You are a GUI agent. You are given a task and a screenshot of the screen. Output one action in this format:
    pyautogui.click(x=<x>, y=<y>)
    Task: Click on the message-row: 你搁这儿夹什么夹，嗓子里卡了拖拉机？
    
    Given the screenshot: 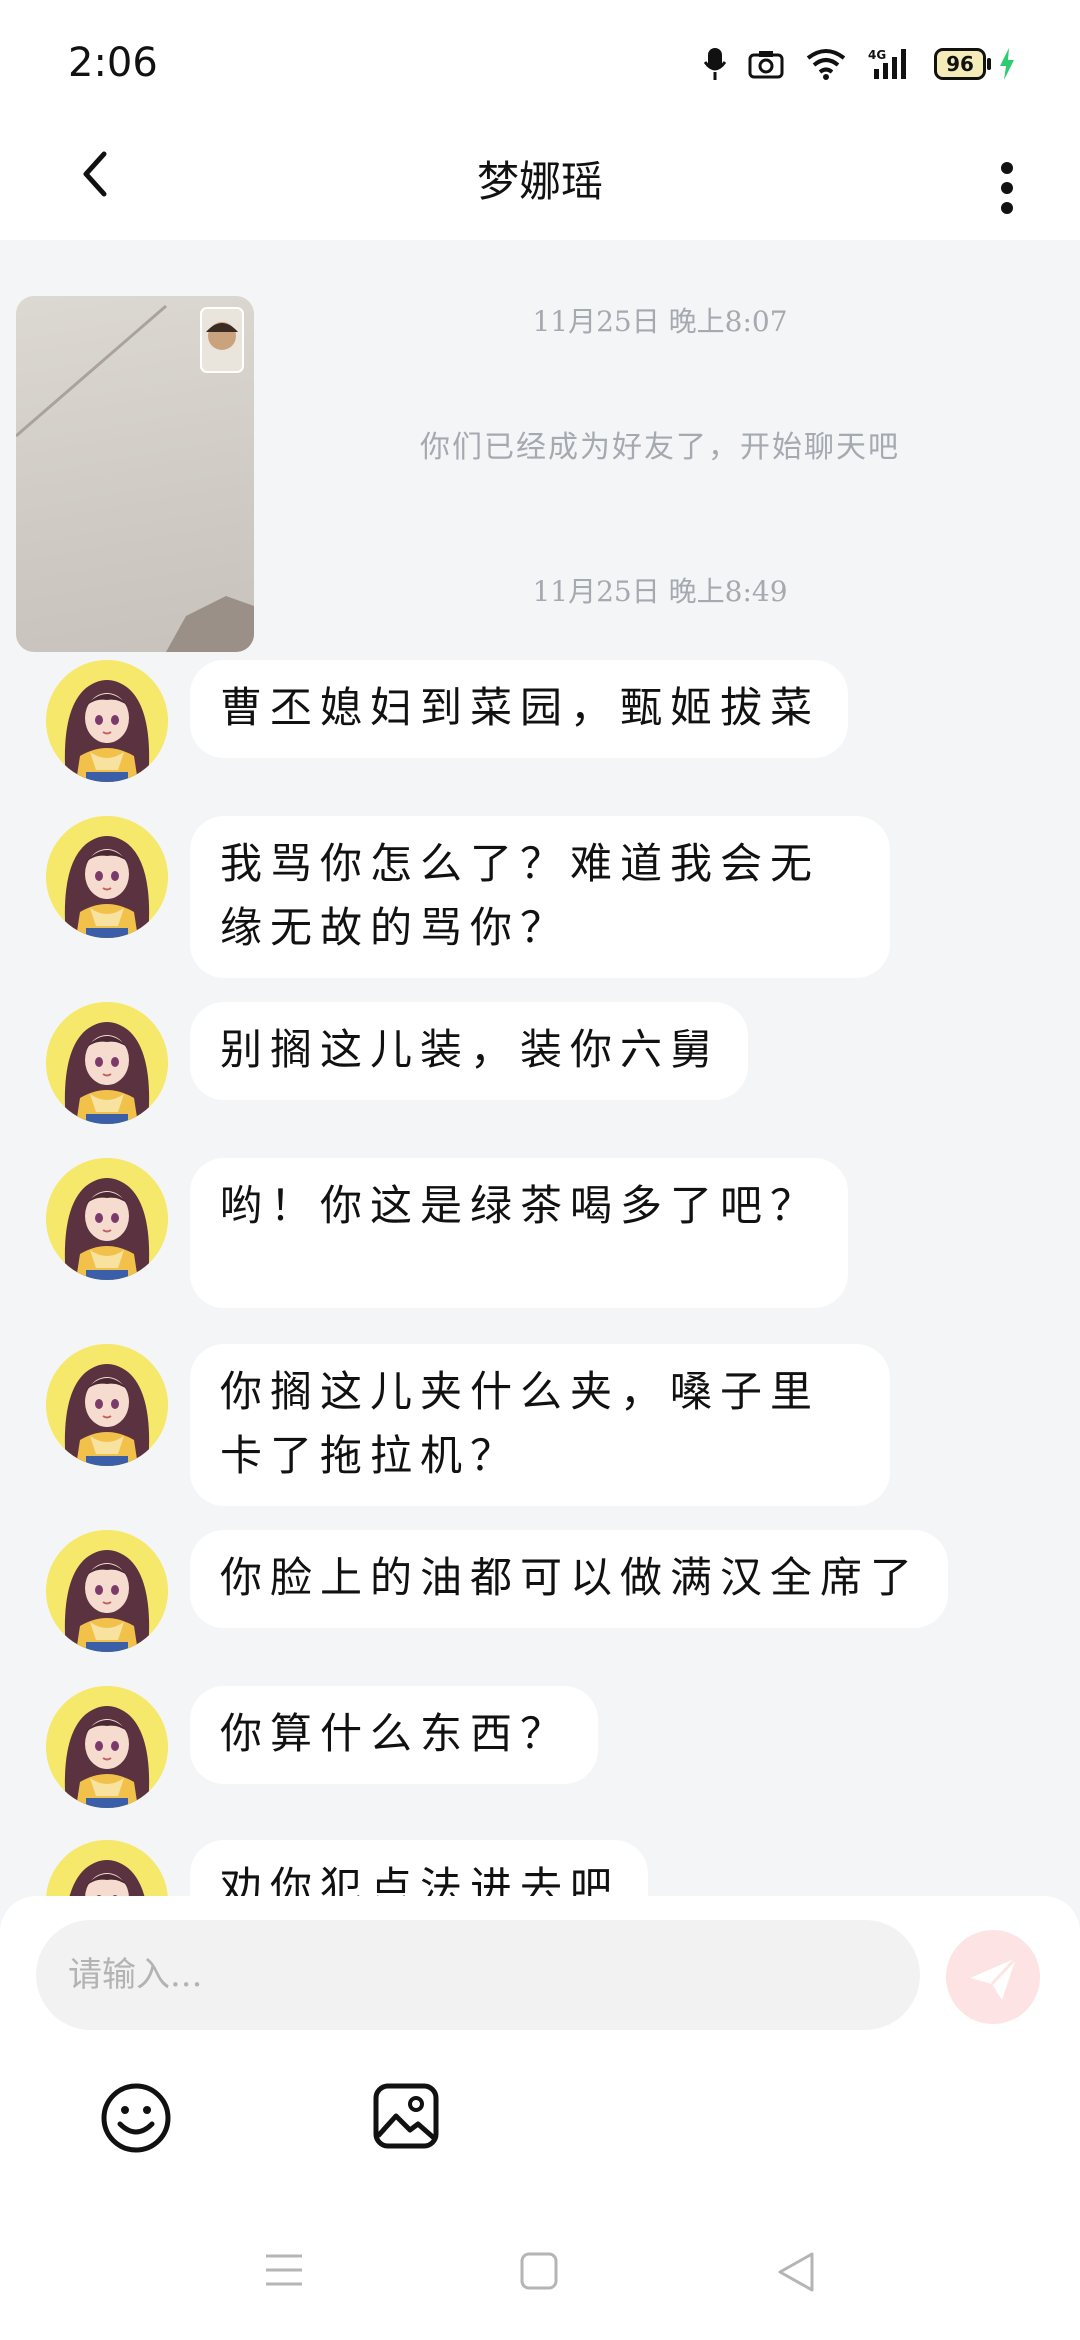 What is the action you would take?
    pyautogui.click(x=468, y=1425)
    